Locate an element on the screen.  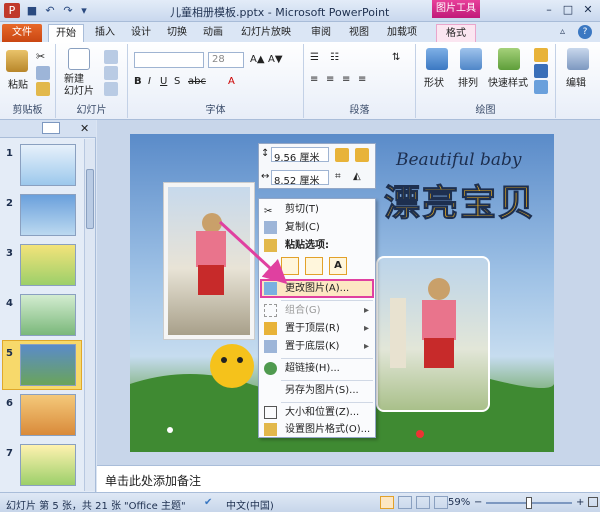
theme-status: "Office 主题" is located at coordinates (155, 504).